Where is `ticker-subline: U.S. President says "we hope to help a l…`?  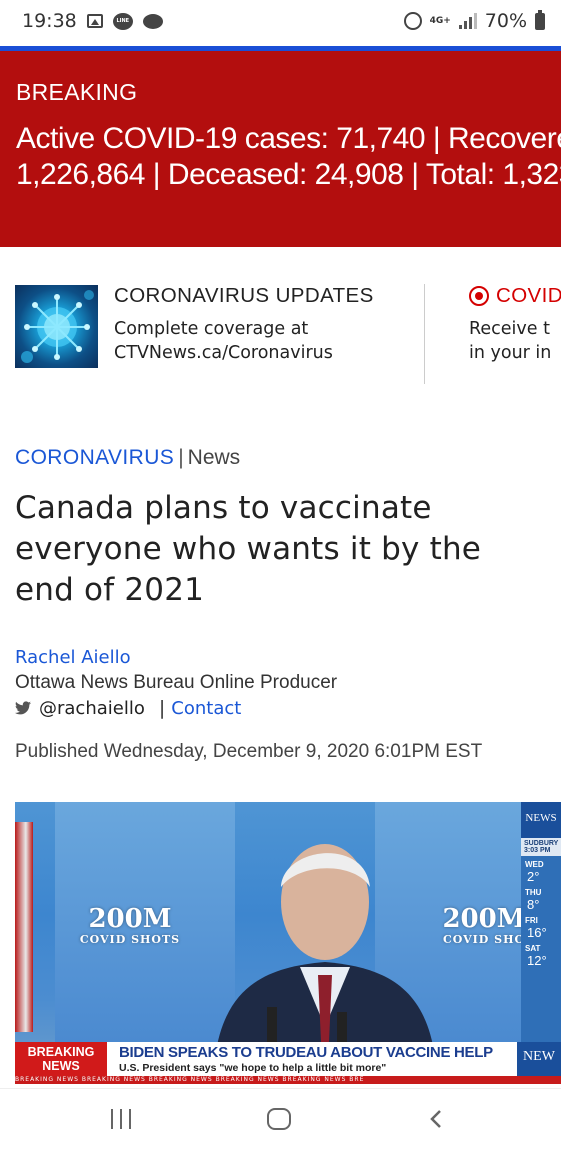 ticker-subline: U.S. President says "we hope to help a l… is located at coordinates (253, 1068).